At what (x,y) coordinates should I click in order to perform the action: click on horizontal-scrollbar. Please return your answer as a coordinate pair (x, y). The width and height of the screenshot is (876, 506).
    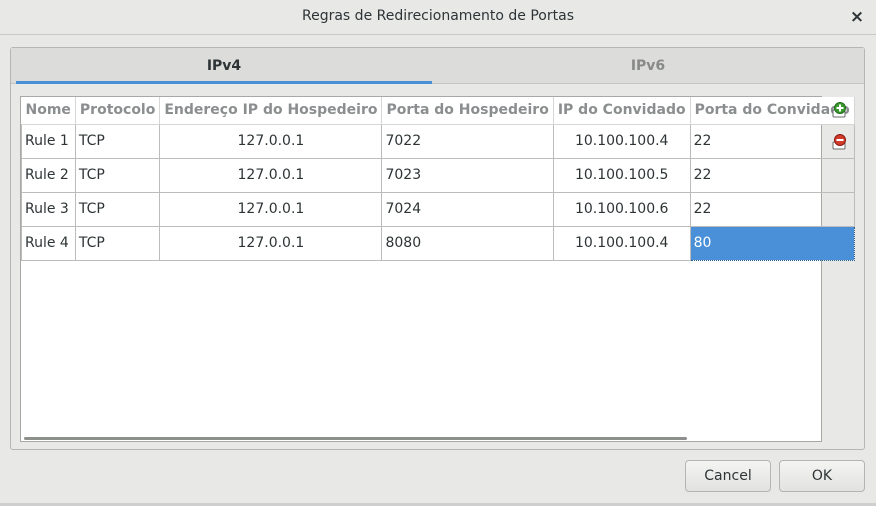
    Looking at the image, I should click on (355, 438).